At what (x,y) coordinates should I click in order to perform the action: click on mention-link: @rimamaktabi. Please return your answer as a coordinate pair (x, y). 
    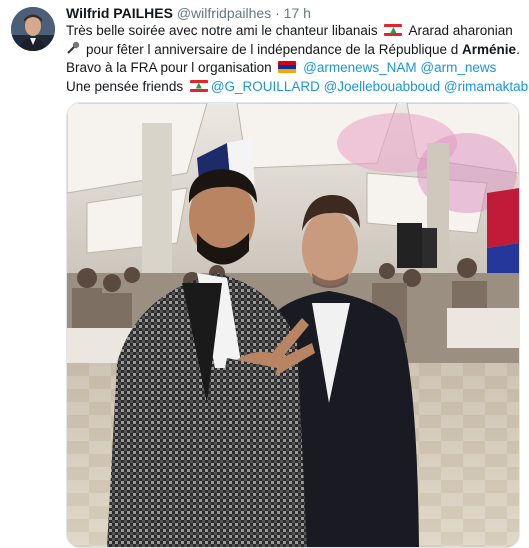
    Looking at the image, I should click on (486, 86).